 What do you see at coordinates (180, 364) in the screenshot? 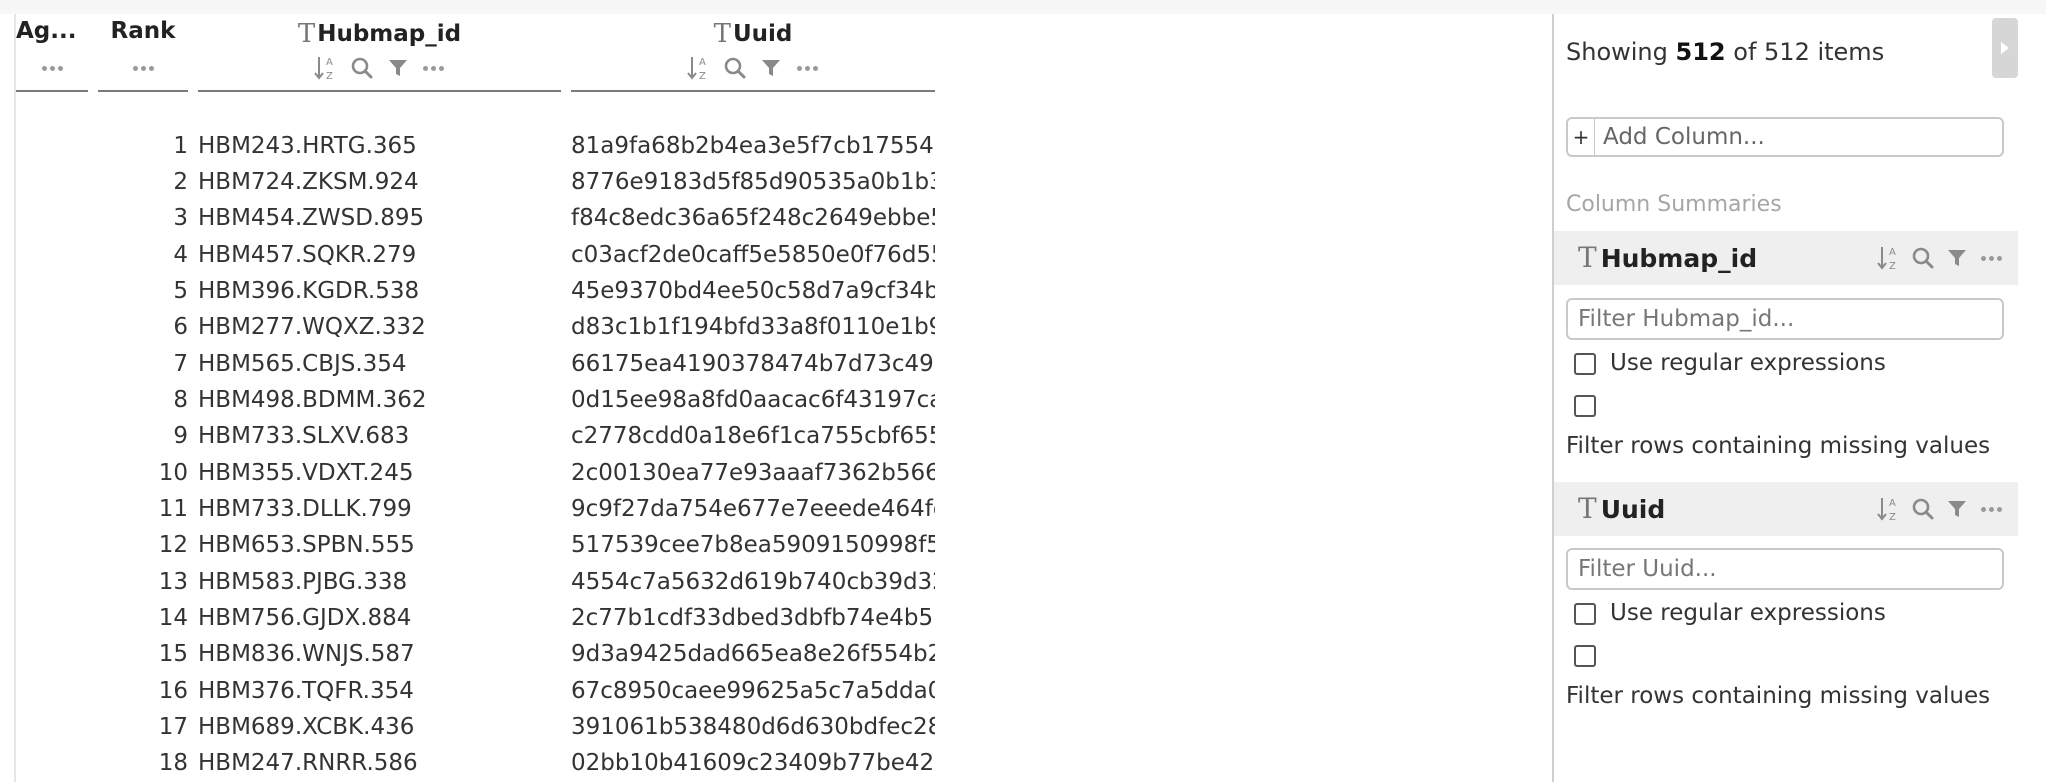
I see `rank-cell: 7` at bounding box center [180, 364].